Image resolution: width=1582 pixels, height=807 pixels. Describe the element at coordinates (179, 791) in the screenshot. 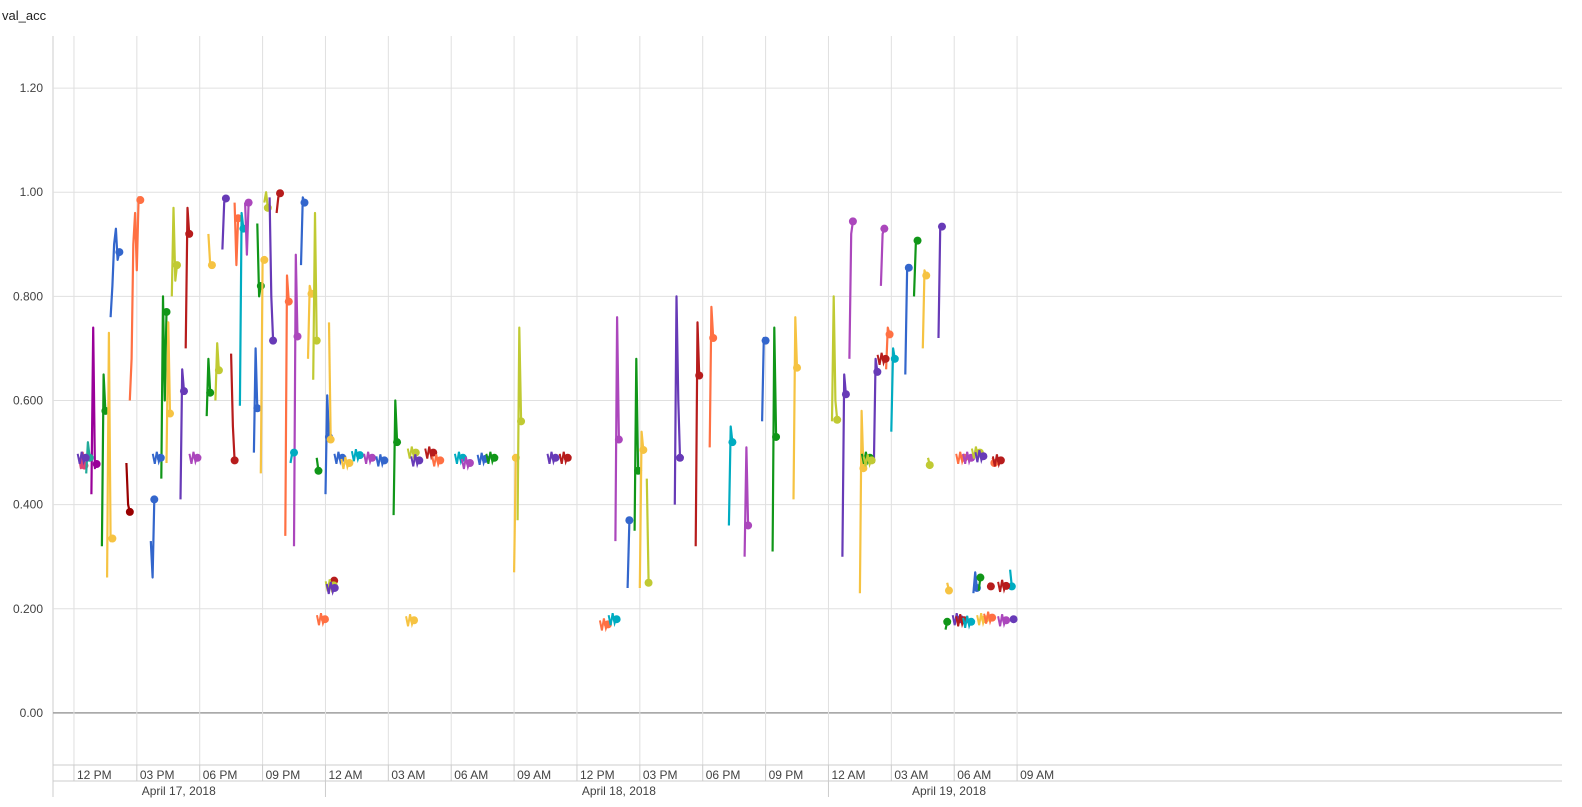

I see `date-label: April 17, 2018` at that location.